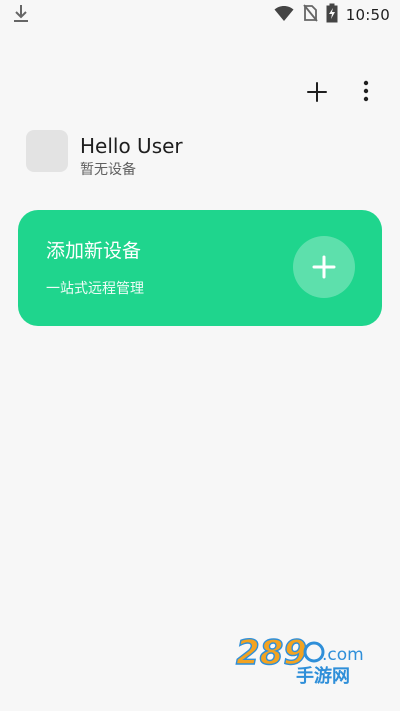  I want to click on no-sim-icon, so click(310, 15).